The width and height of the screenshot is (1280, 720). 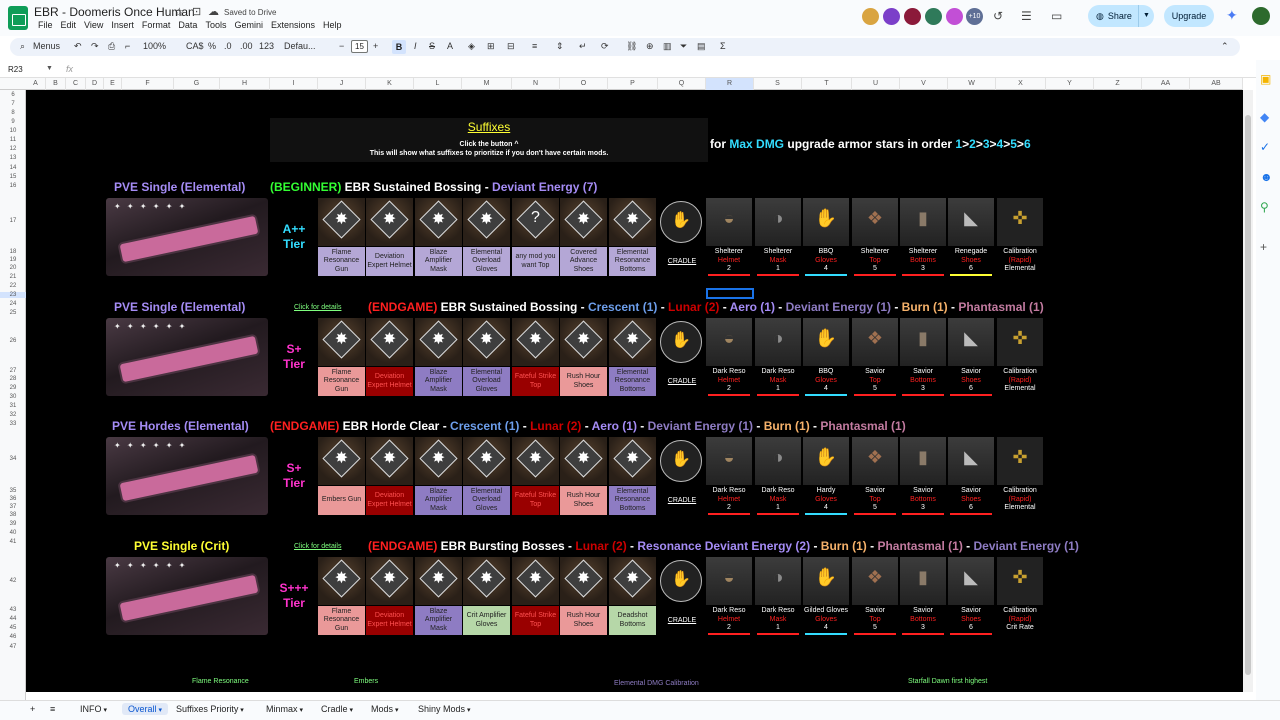 I want to click on mod-slot: ✸ Deviation Expert Helmet, so click(x=389, y=596).